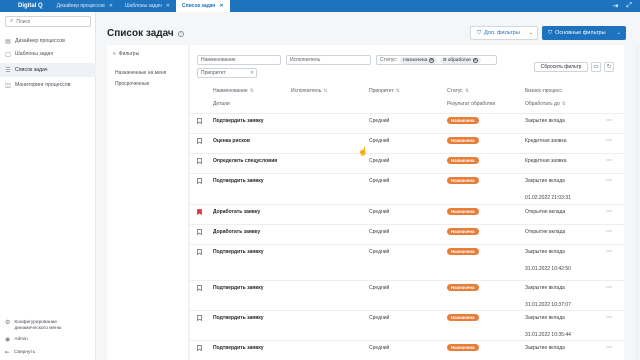  I want to click on search-icon: ⌕, so click(12, 21).